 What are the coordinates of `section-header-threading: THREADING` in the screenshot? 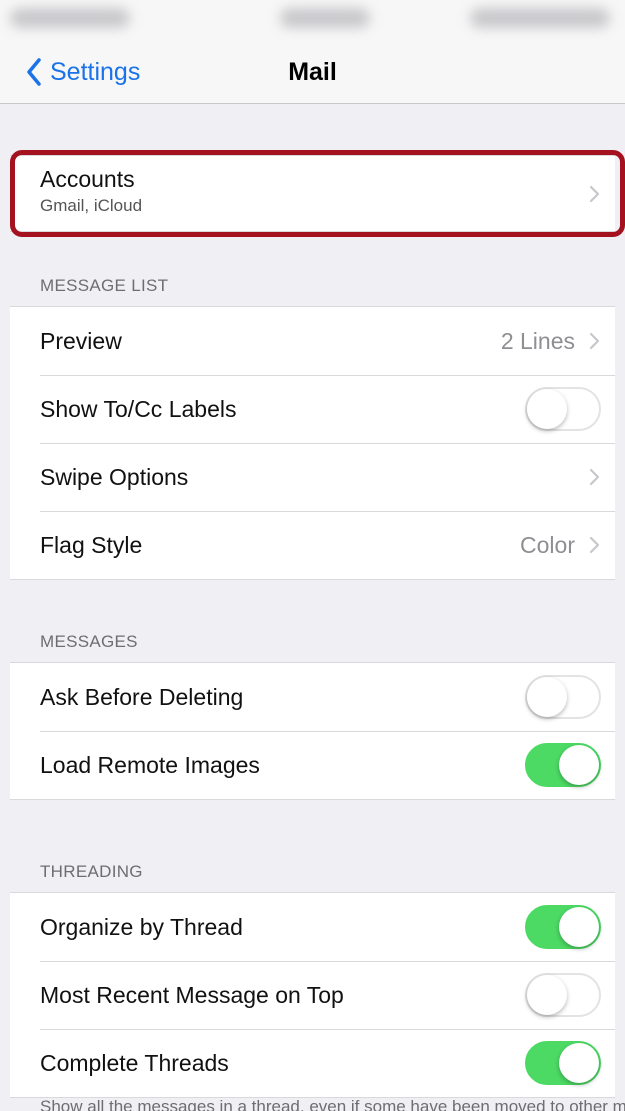 It's located at (91, 871).